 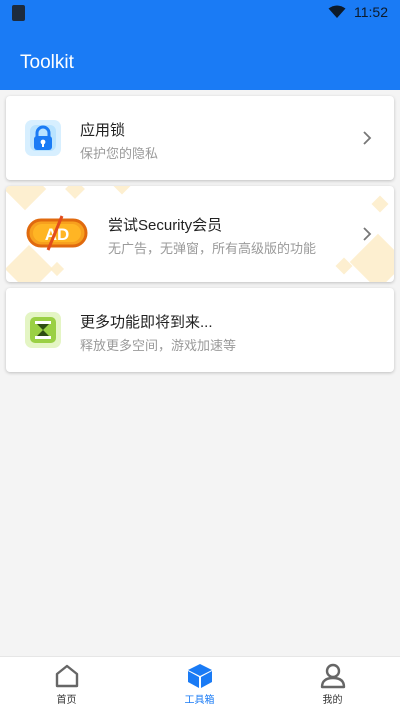 What do you see at coordinates (200, 138) in the screenshot?
I see `app-lock-card: 应用锁 保护您的隐私` at bounding box center [200, 138].